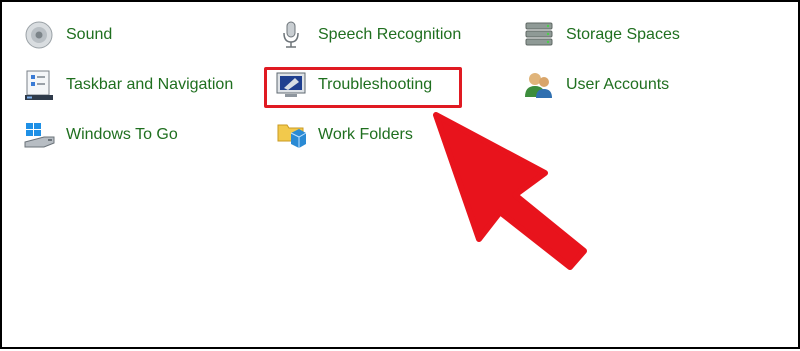 This screenshot has height=351, width=800. What do you see at coordinates (510, 191) in the screenshot?
I see `pointer-arrow-icon` at bounding box center [510, 191].